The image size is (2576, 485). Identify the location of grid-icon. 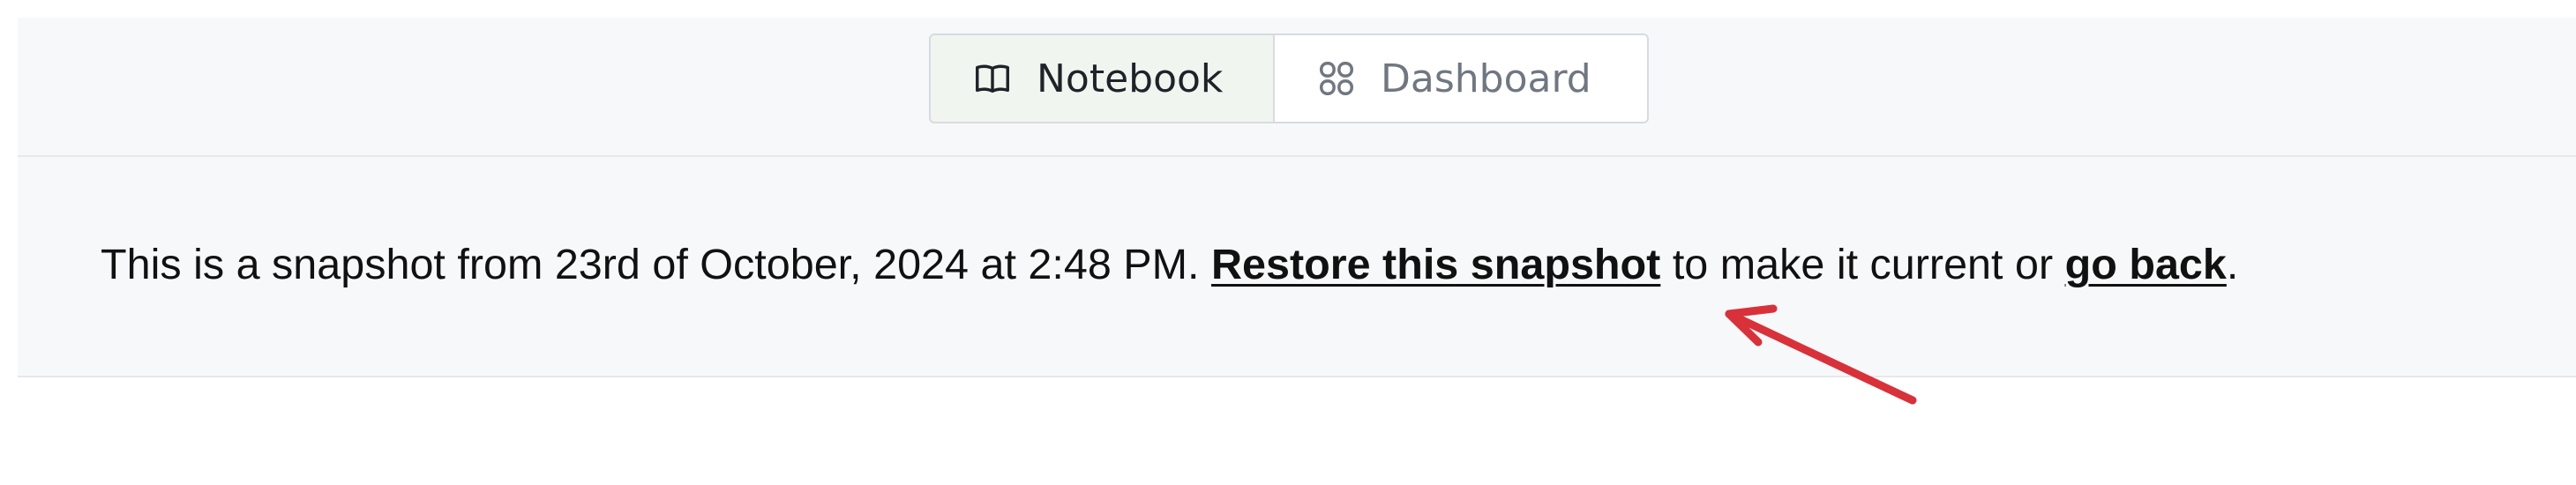
(1337, 78).